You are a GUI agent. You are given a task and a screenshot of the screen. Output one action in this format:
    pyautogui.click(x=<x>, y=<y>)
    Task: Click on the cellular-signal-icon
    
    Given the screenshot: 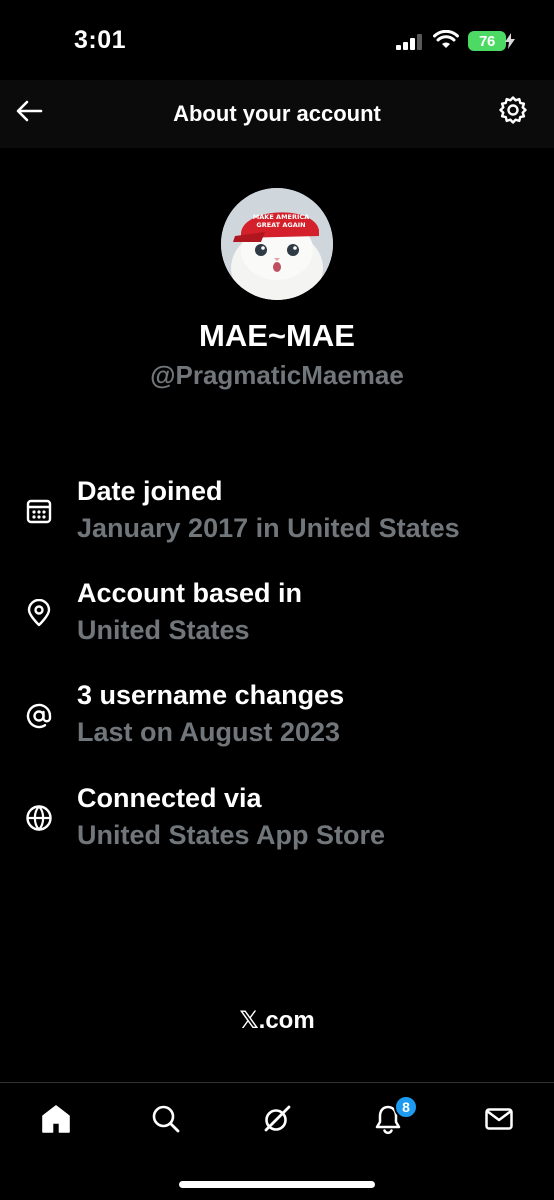 What is the action you would take?
    pyautogui.click(x=410, y=44)
    